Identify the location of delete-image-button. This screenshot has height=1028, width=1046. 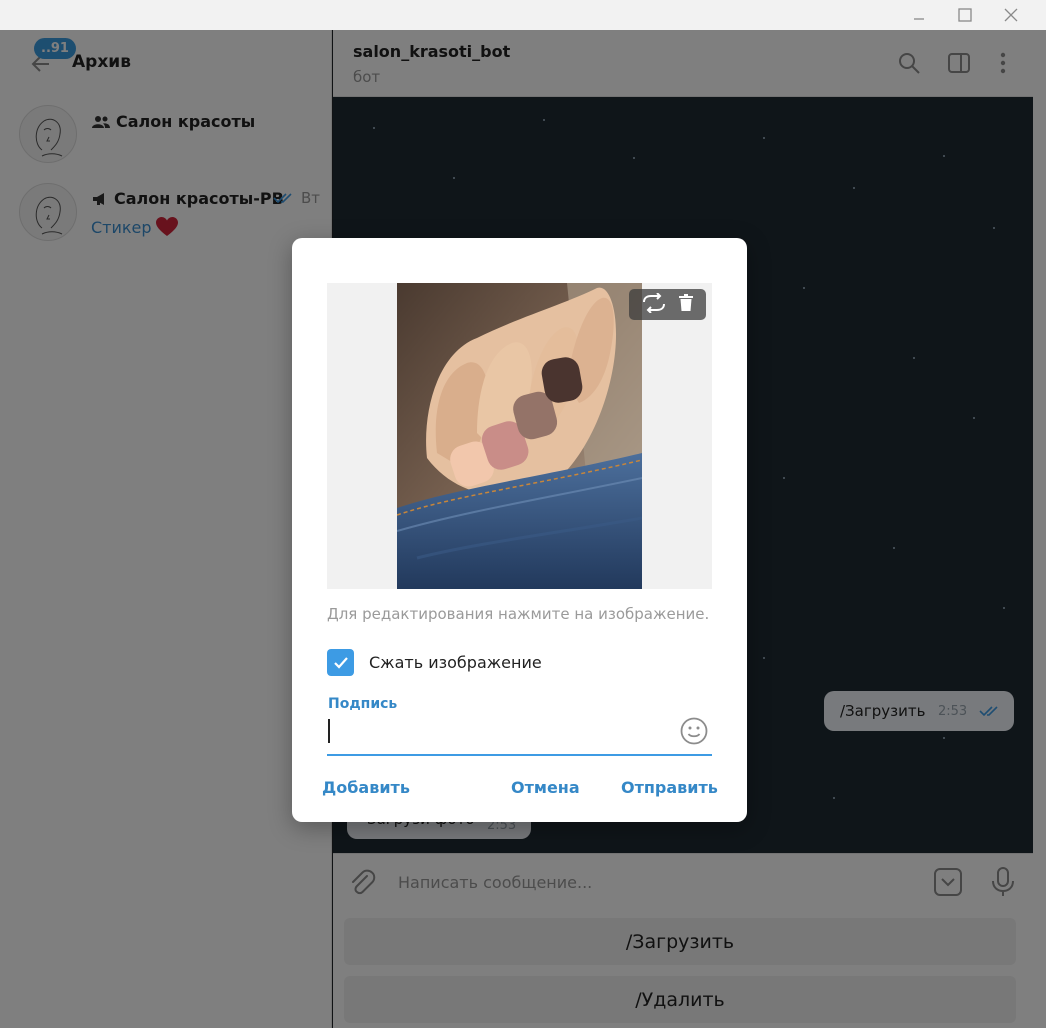
(686, 304).